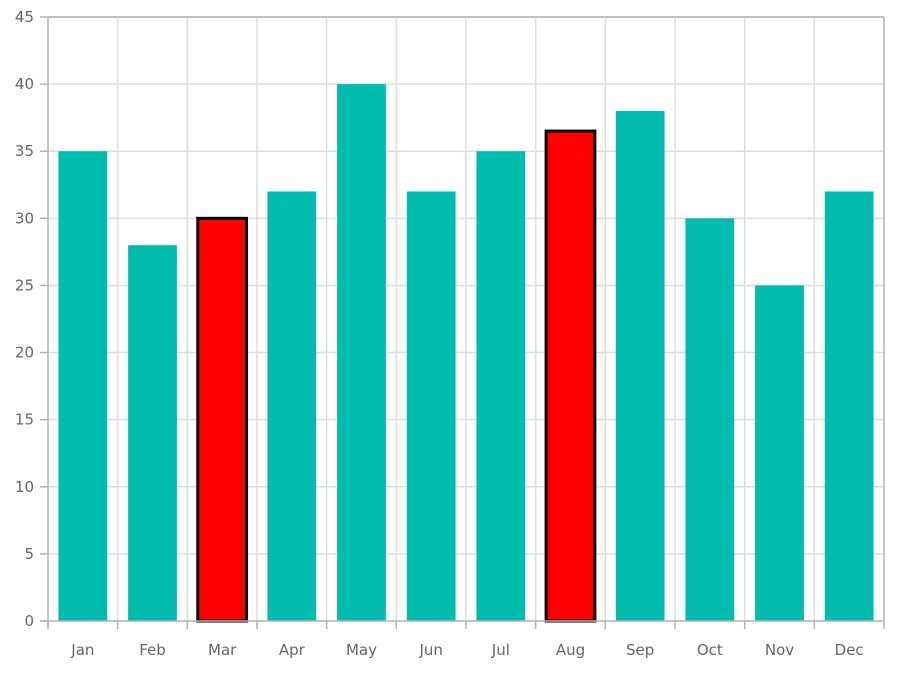 This screenshot has width=898, height=673. I want to click on y-tick-label: 5, so click(29, 554).